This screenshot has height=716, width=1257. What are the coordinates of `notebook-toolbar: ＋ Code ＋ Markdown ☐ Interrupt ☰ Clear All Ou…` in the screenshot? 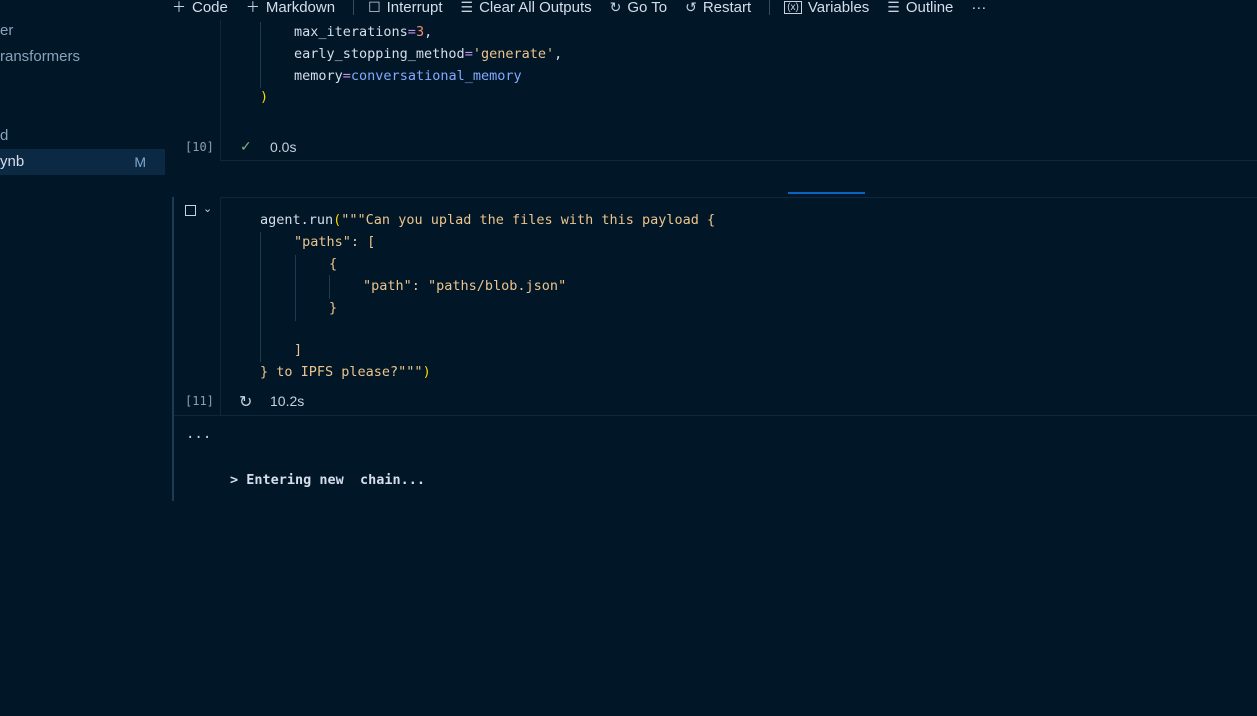 It's located at (588, 10).